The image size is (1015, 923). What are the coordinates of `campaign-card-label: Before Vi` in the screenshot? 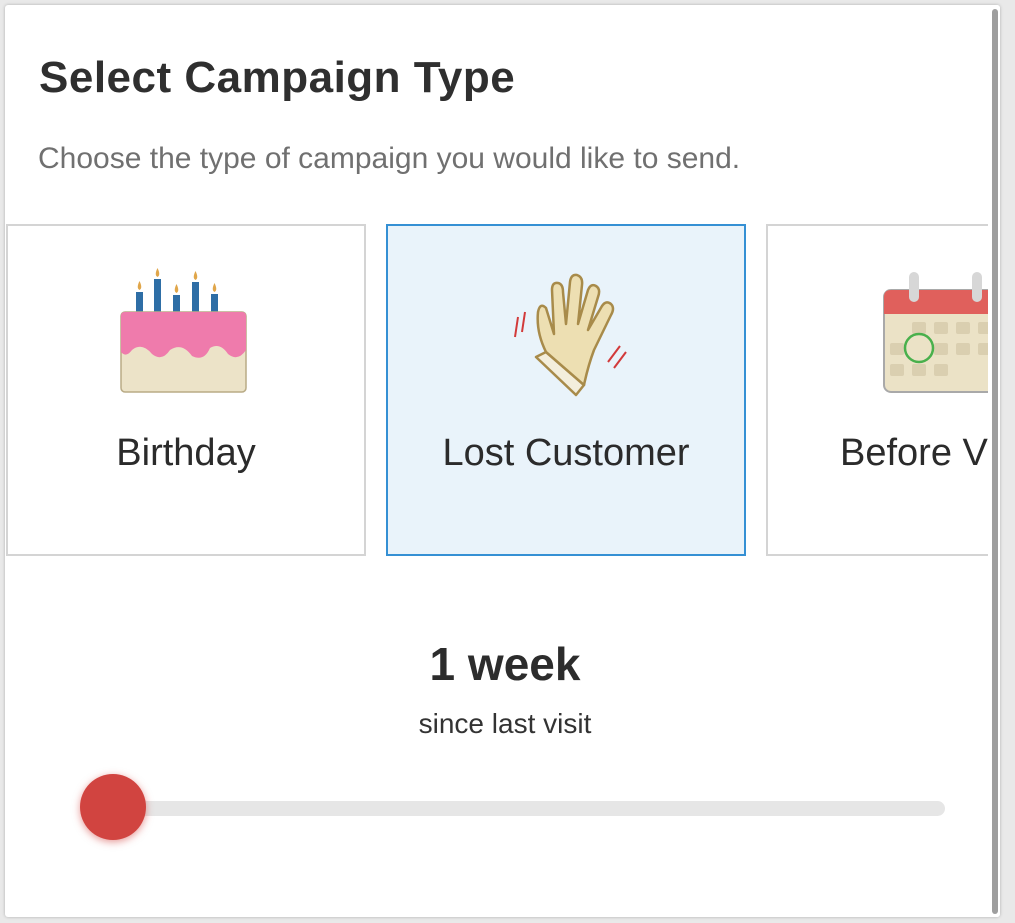 It's located at (918, 453).